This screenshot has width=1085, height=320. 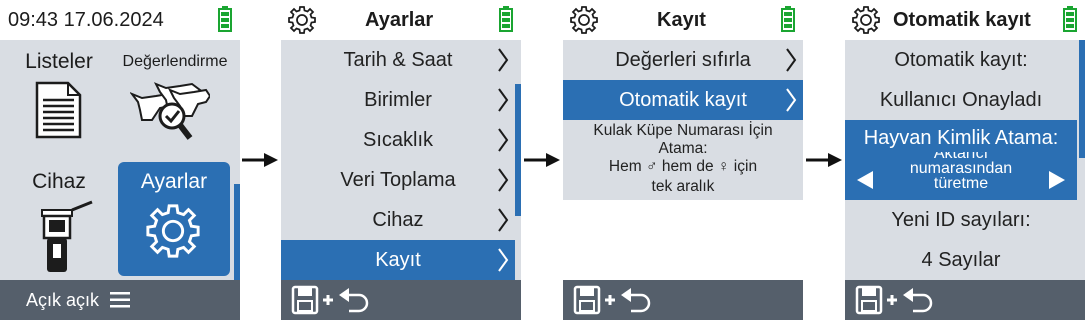 I want to click on menu-item-degerleri-sifirla: Değerleri sıfırla, so click(x=683, y=60).